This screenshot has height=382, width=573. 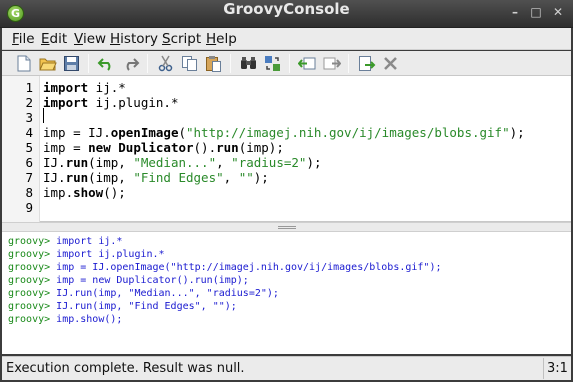 I want to click on status-message: Execution complete. Result was null., so click(x=125, y=368).